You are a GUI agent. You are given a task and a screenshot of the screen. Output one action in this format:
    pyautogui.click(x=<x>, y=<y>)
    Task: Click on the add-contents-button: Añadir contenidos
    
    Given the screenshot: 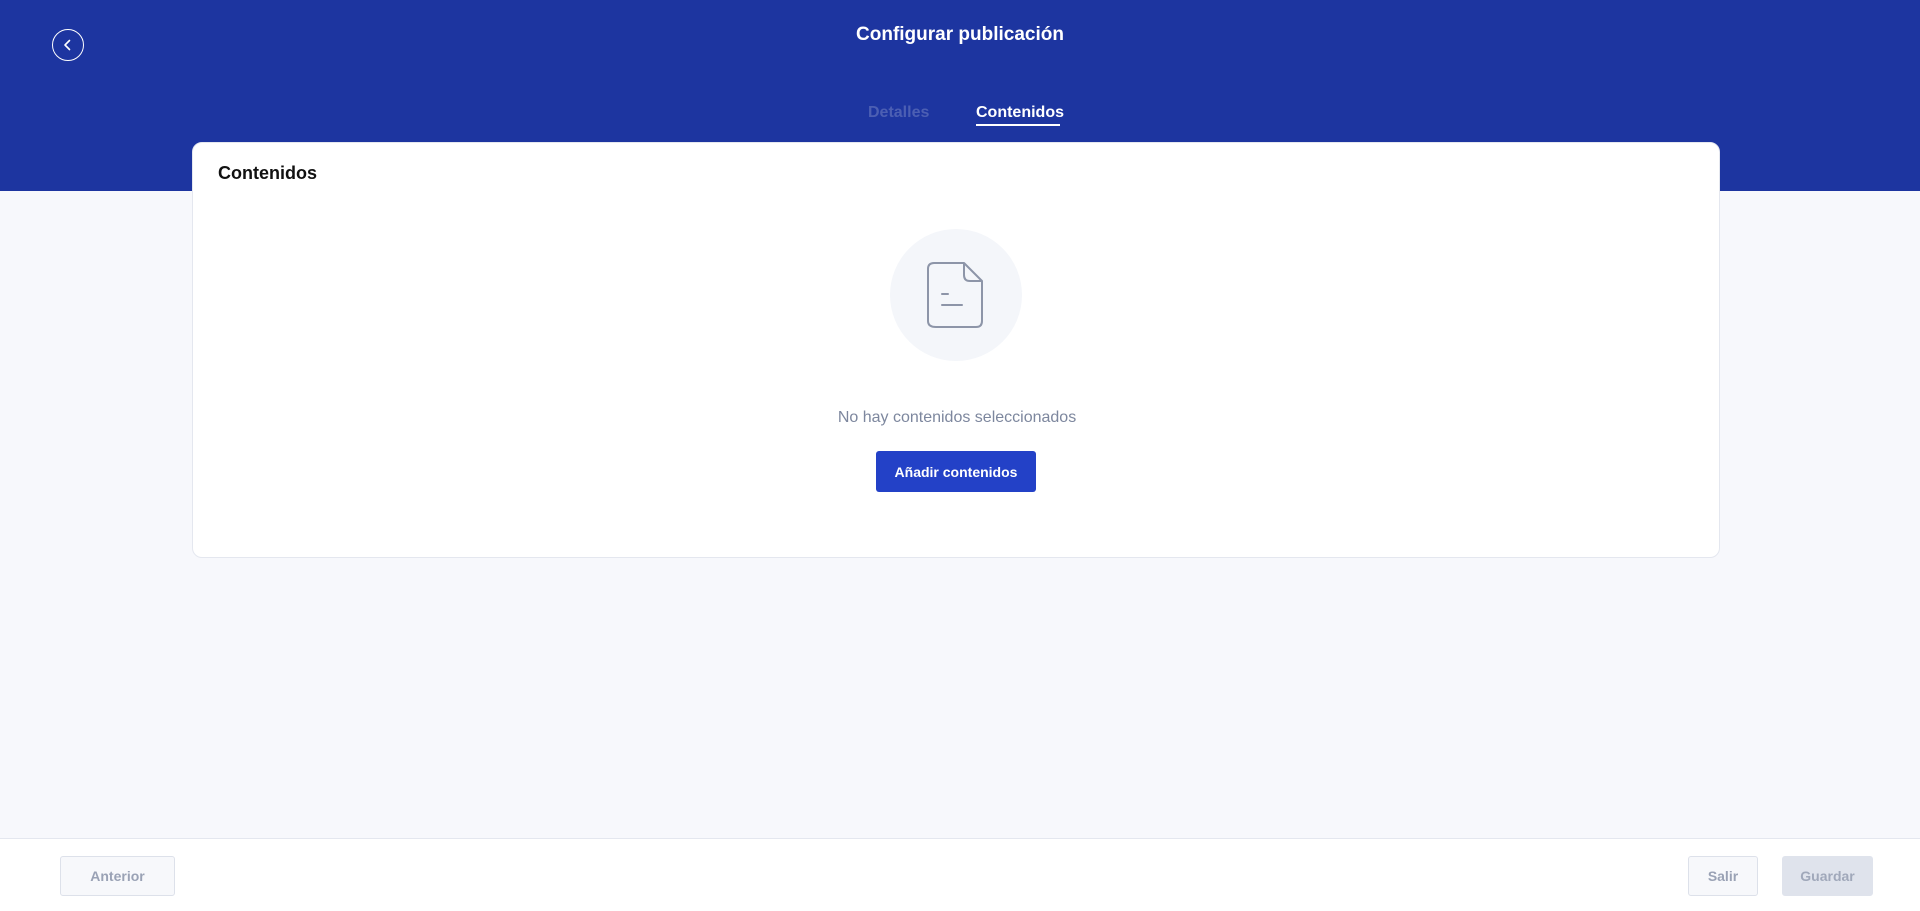 What is the action you would take?
    pyautogui.click(x=956, y=471)
    